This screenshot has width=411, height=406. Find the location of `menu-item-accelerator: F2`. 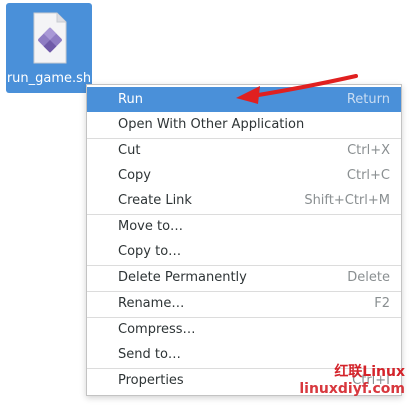

menu-item-accelerator: F2 is located at coordinates (382, 303).